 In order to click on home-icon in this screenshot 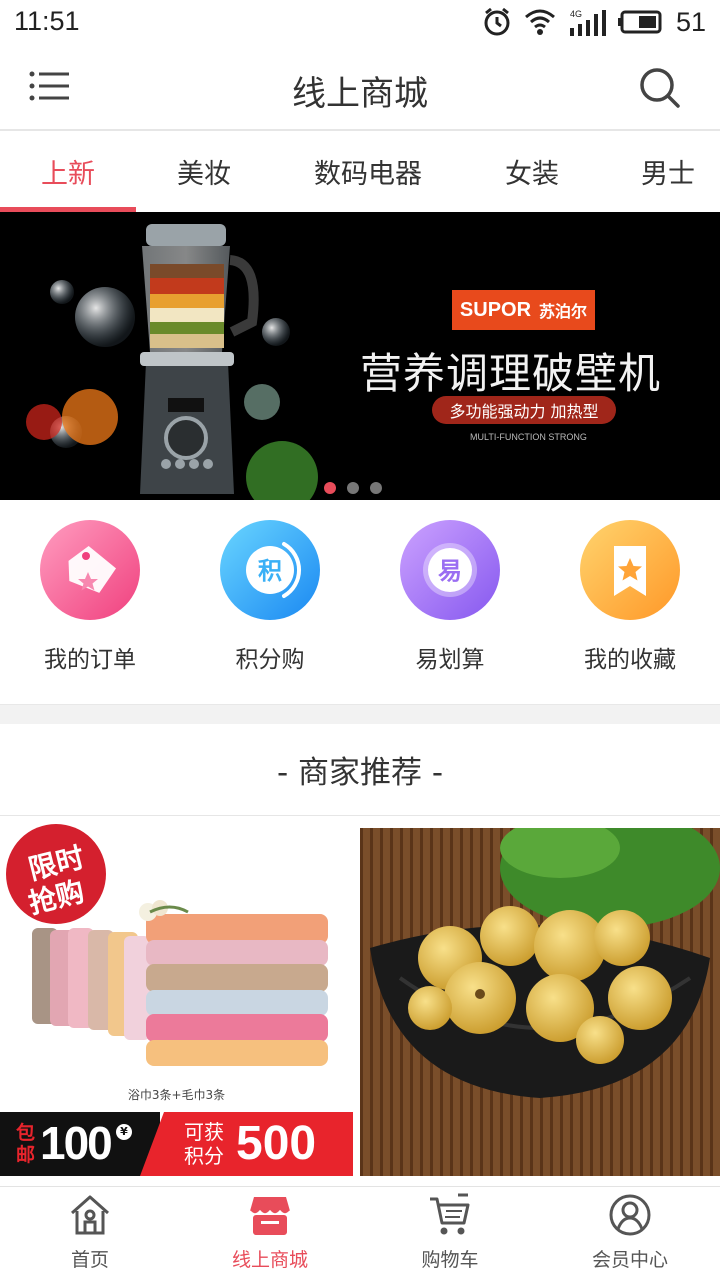, I will do `click(90, 1215)`.